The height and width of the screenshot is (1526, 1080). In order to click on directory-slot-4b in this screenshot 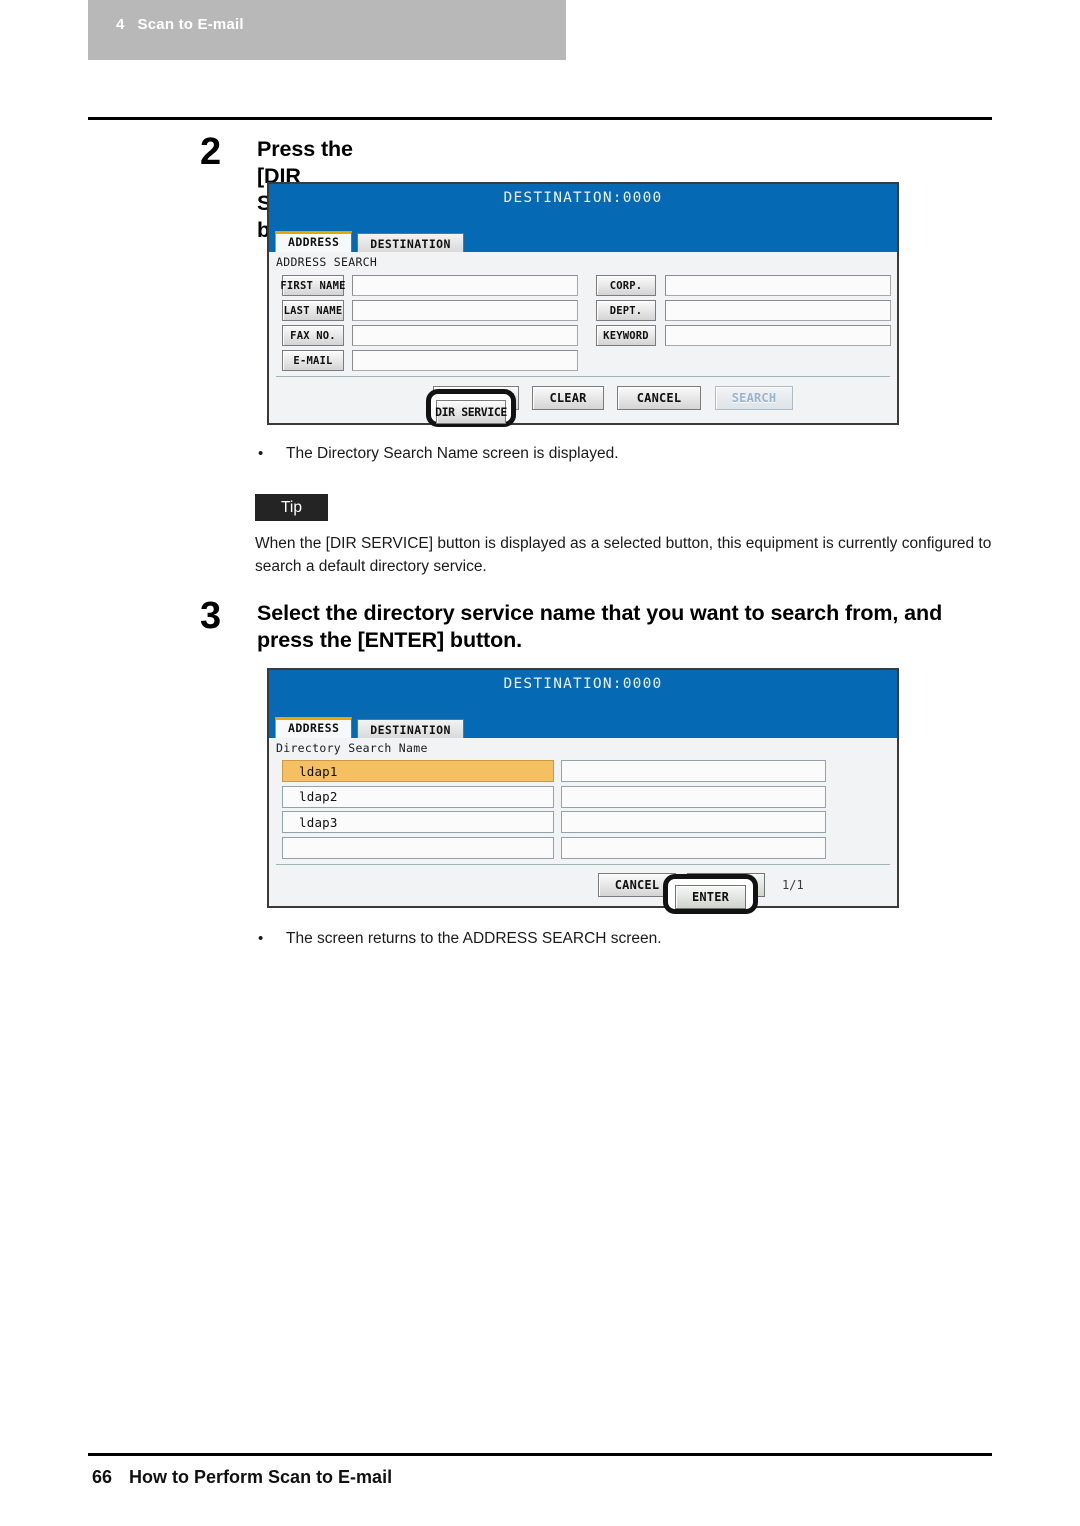, I will do `click(693, 847)`.